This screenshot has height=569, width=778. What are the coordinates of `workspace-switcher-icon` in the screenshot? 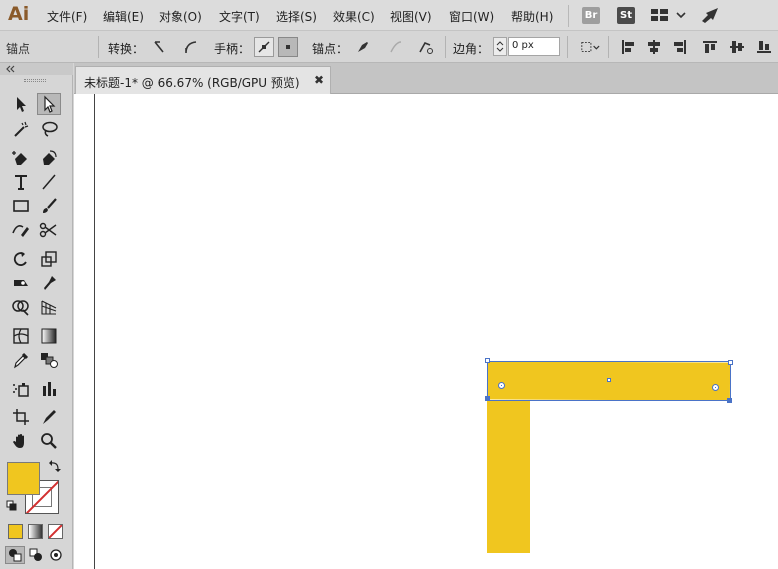 It's located at (669, 16).